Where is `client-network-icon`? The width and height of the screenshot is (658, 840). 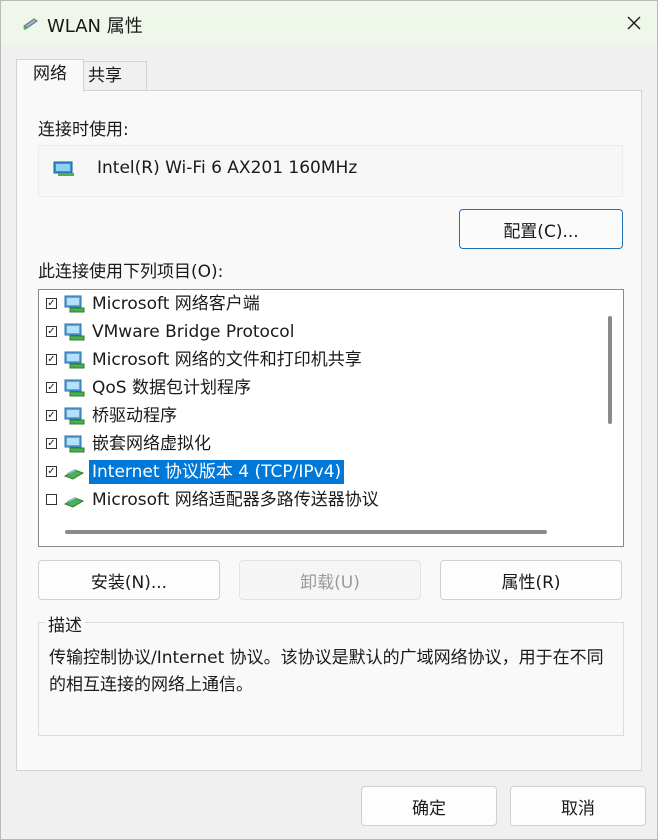 client-network-icon is located at coordinates (75, 304).